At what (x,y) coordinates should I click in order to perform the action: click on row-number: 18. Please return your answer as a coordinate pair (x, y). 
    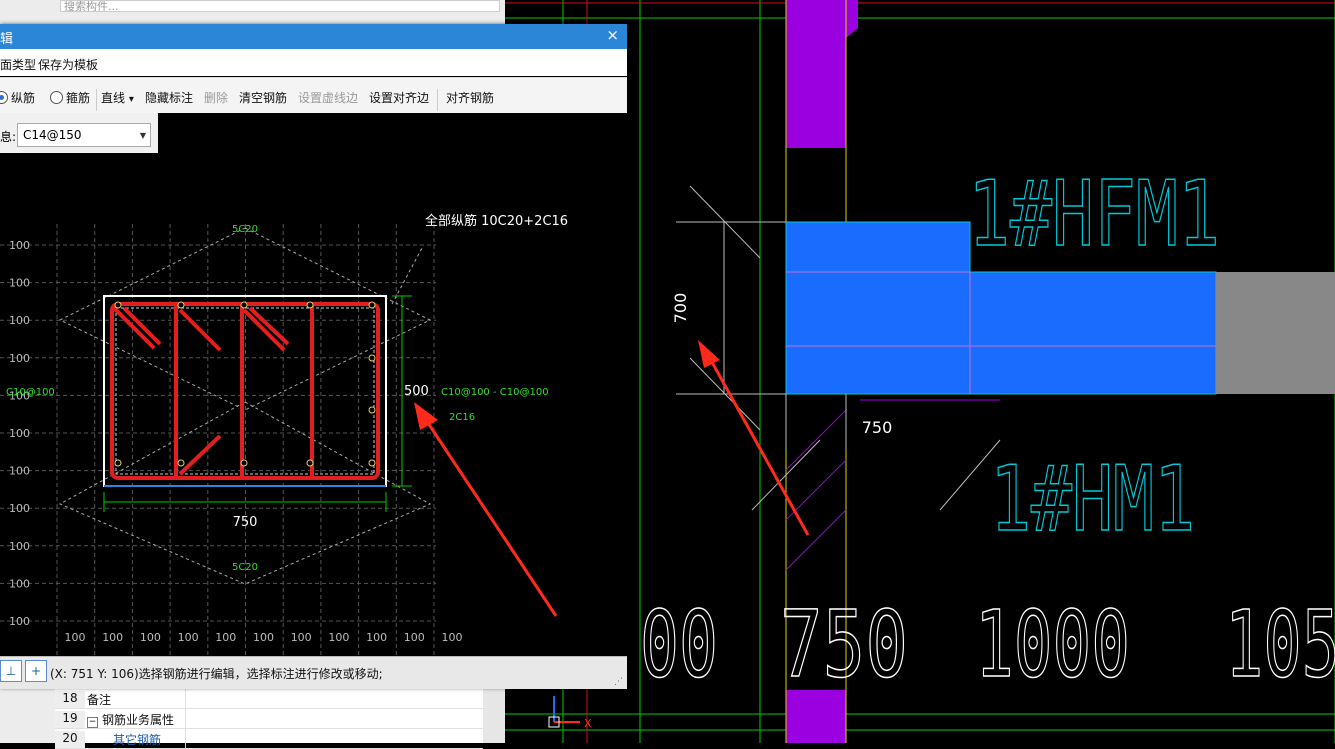
    Looking at the image, I should click on (70, 699).